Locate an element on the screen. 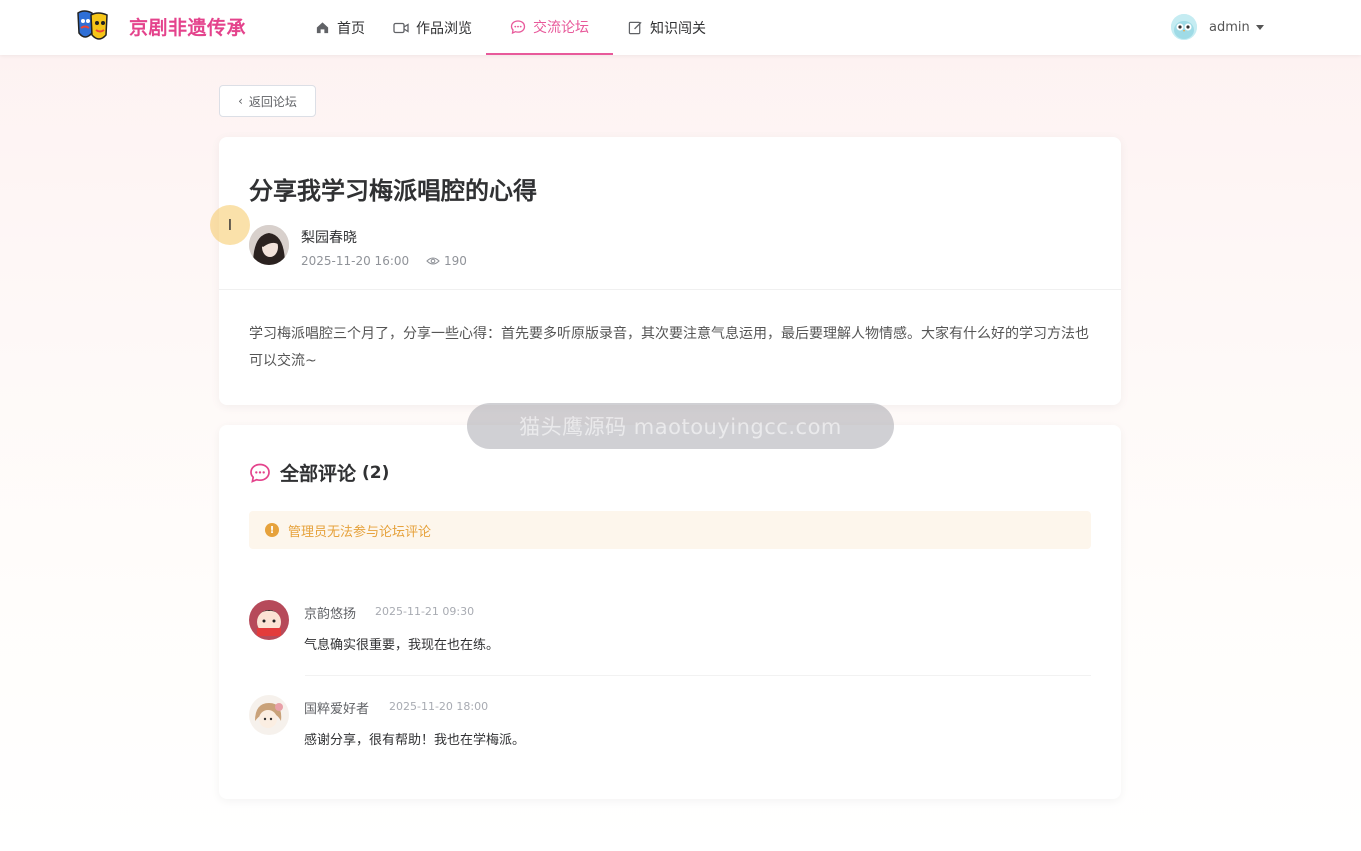  comments-title: 全部评论 is located at coordinates (318, 474).